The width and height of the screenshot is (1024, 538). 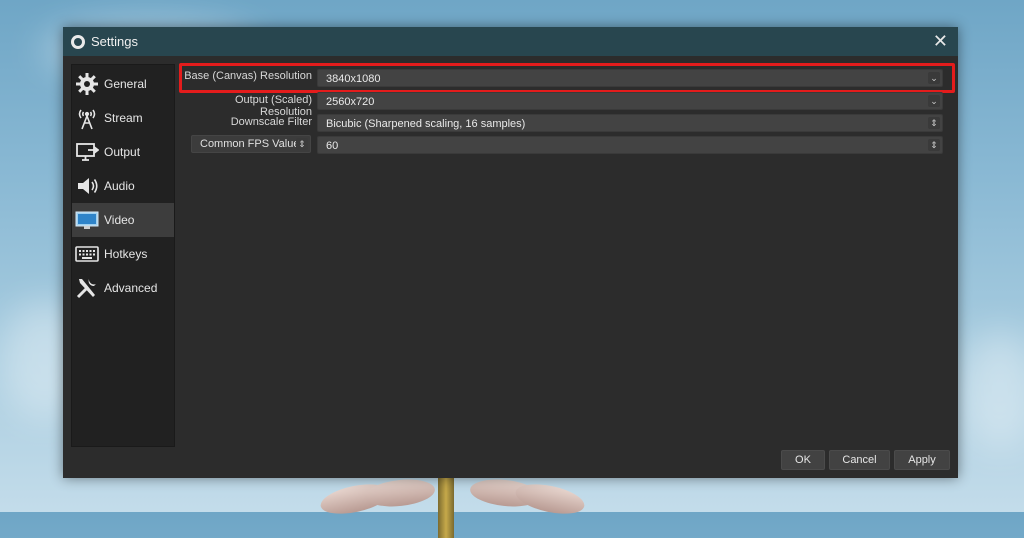 I want to click on output-icon, so click(x=87, y=152).